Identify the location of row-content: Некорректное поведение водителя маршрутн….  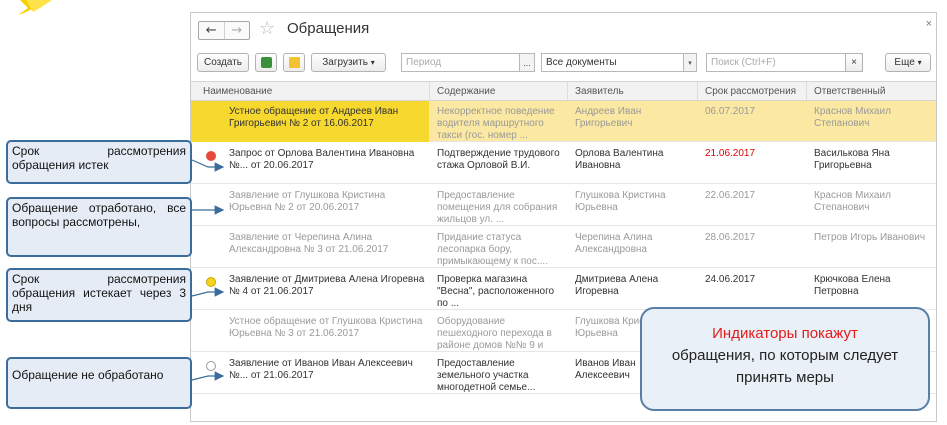
(496, 123).